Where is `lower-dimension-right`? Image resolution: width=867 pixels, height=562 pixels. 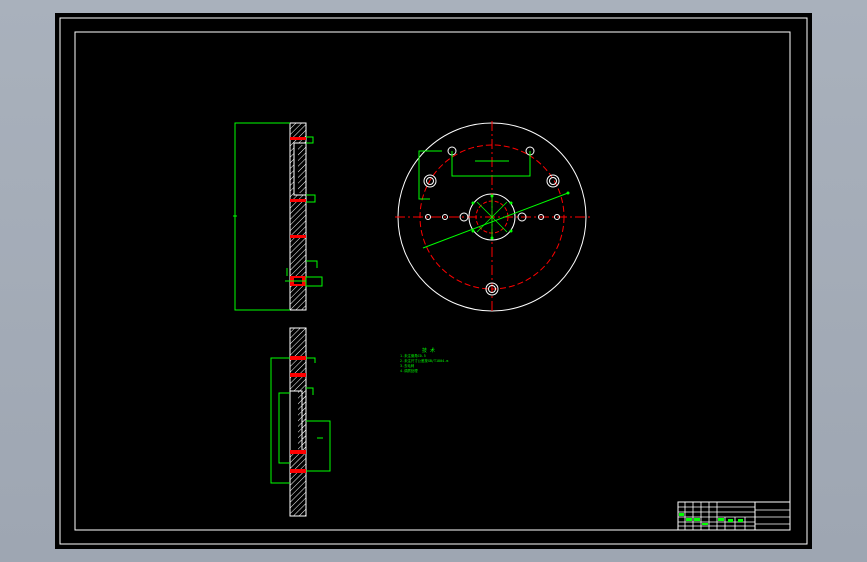 lower-dimension-right is located at coordinates (318, 446).